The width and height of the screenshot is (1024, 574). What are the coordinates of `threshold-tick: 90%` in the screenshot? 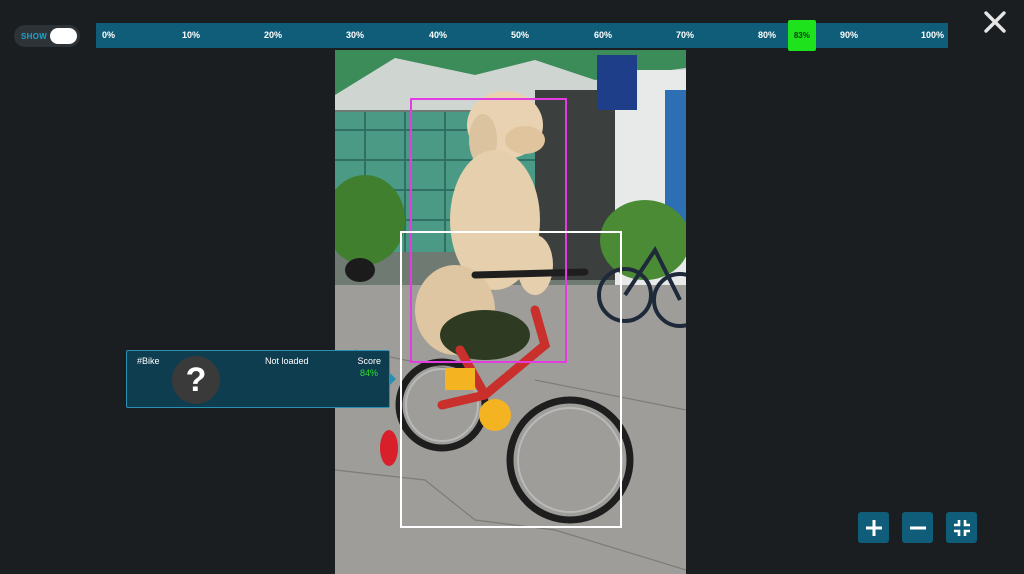 It's located at (849, 35).